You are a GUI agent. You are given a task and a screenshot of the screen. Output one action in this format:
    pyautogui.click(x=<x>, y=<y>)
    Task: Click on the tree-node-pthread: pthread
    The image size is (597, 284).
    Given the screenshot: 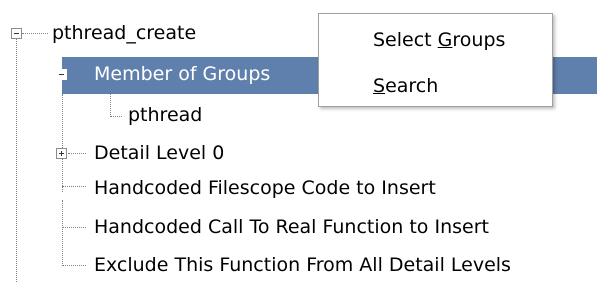 What is the action you would take?
    pyautogui.click(x=165, y=115)
    